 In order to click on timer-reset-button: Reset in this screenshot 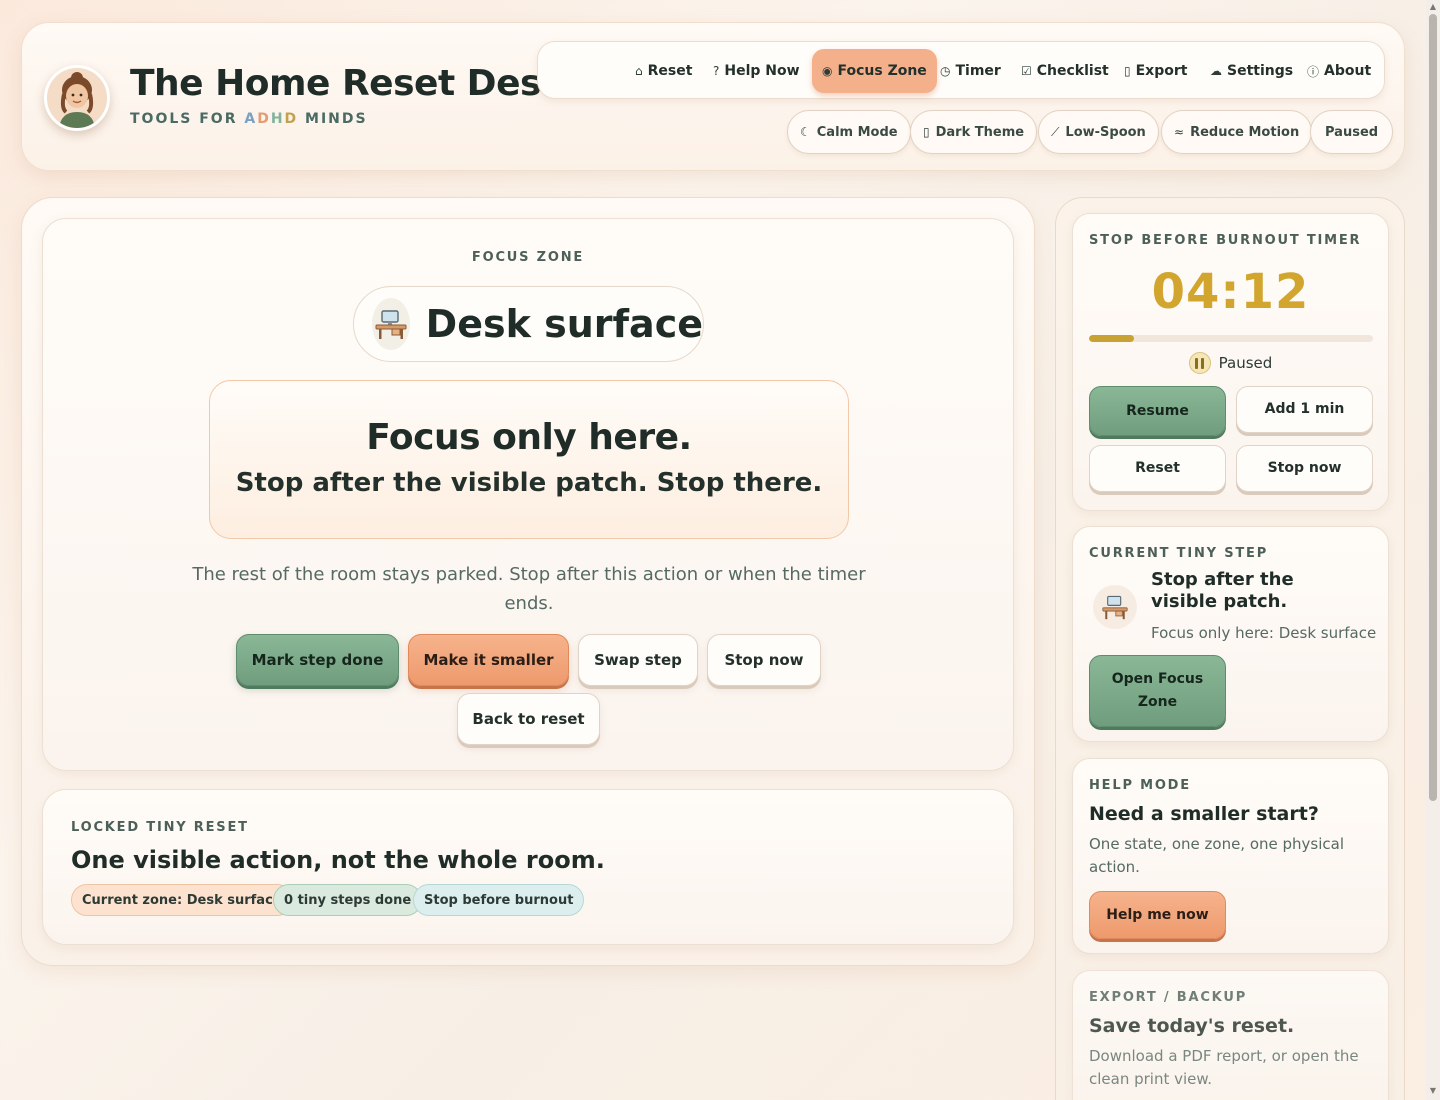, I will do `click(1157, 468)`.